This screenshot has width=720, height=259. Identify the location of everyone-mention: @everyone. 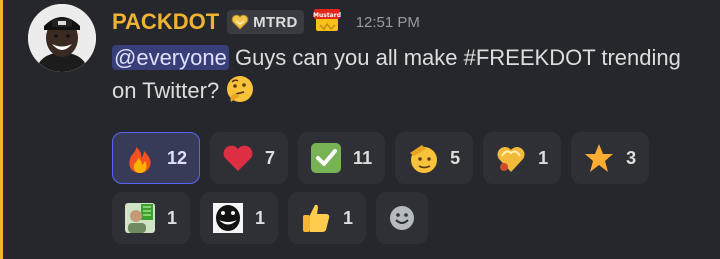
(170, 57).